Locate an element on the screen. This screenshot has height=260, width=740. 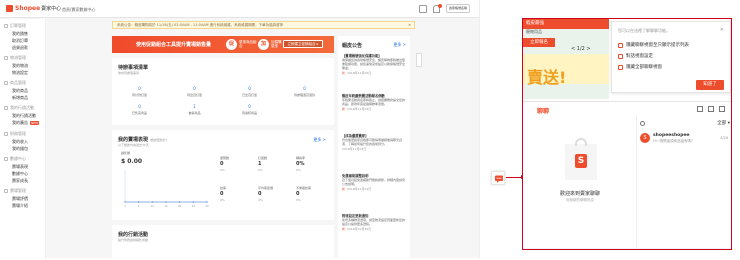
sidebar-item: 我的物流 is located at coordinates (22, 65).